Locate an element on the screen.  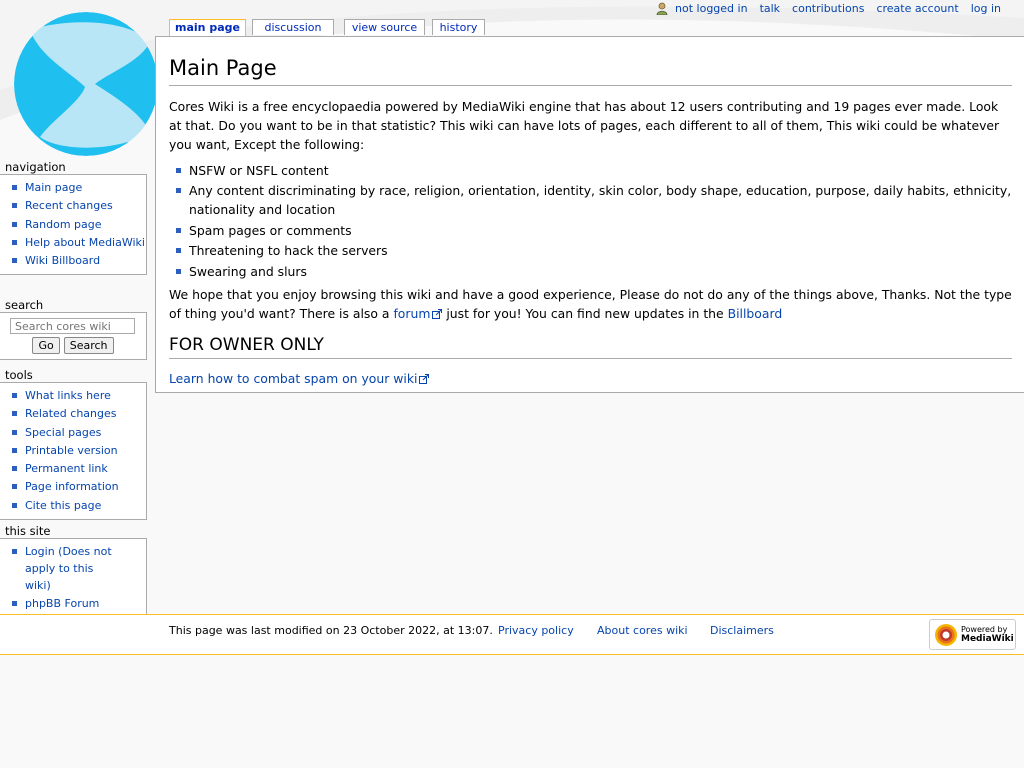
powered-by-mediawiki-badge: Powered by MediaWiki is located at coordinates (972, 634).